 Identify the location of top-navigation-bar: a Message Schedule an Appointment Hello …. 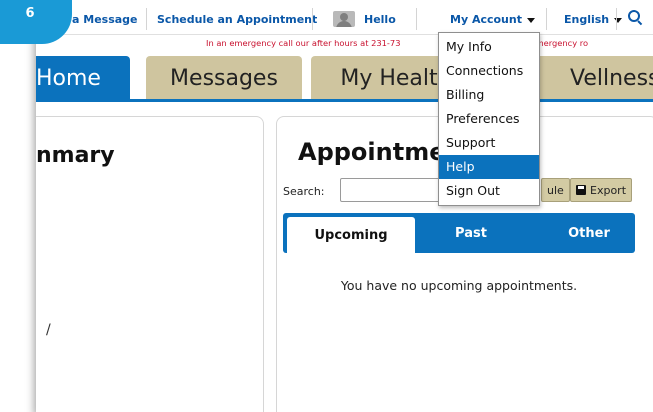
(344, 17).